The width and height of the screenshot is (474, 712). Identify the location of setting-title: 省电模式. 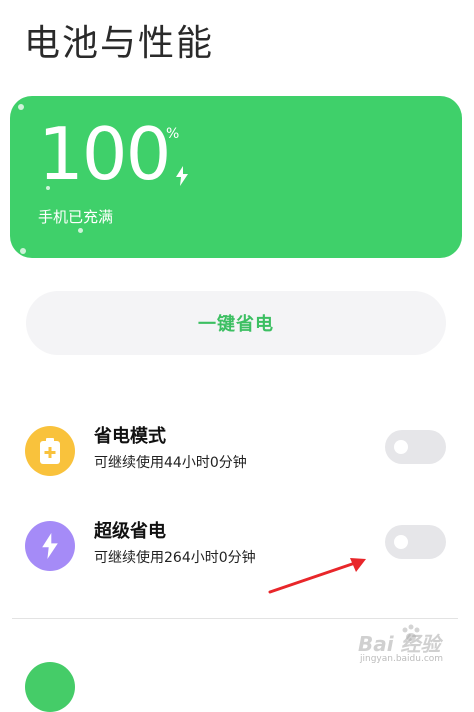
(130, 436).